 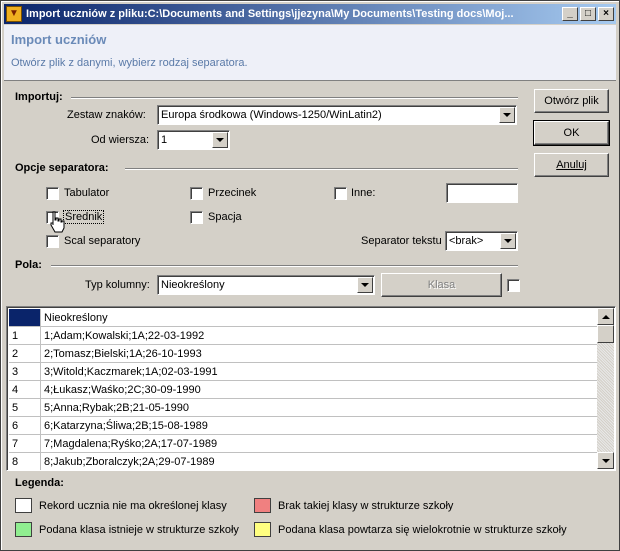 I want to click on srednik-label: Średnik, so click(x=84, y=217).